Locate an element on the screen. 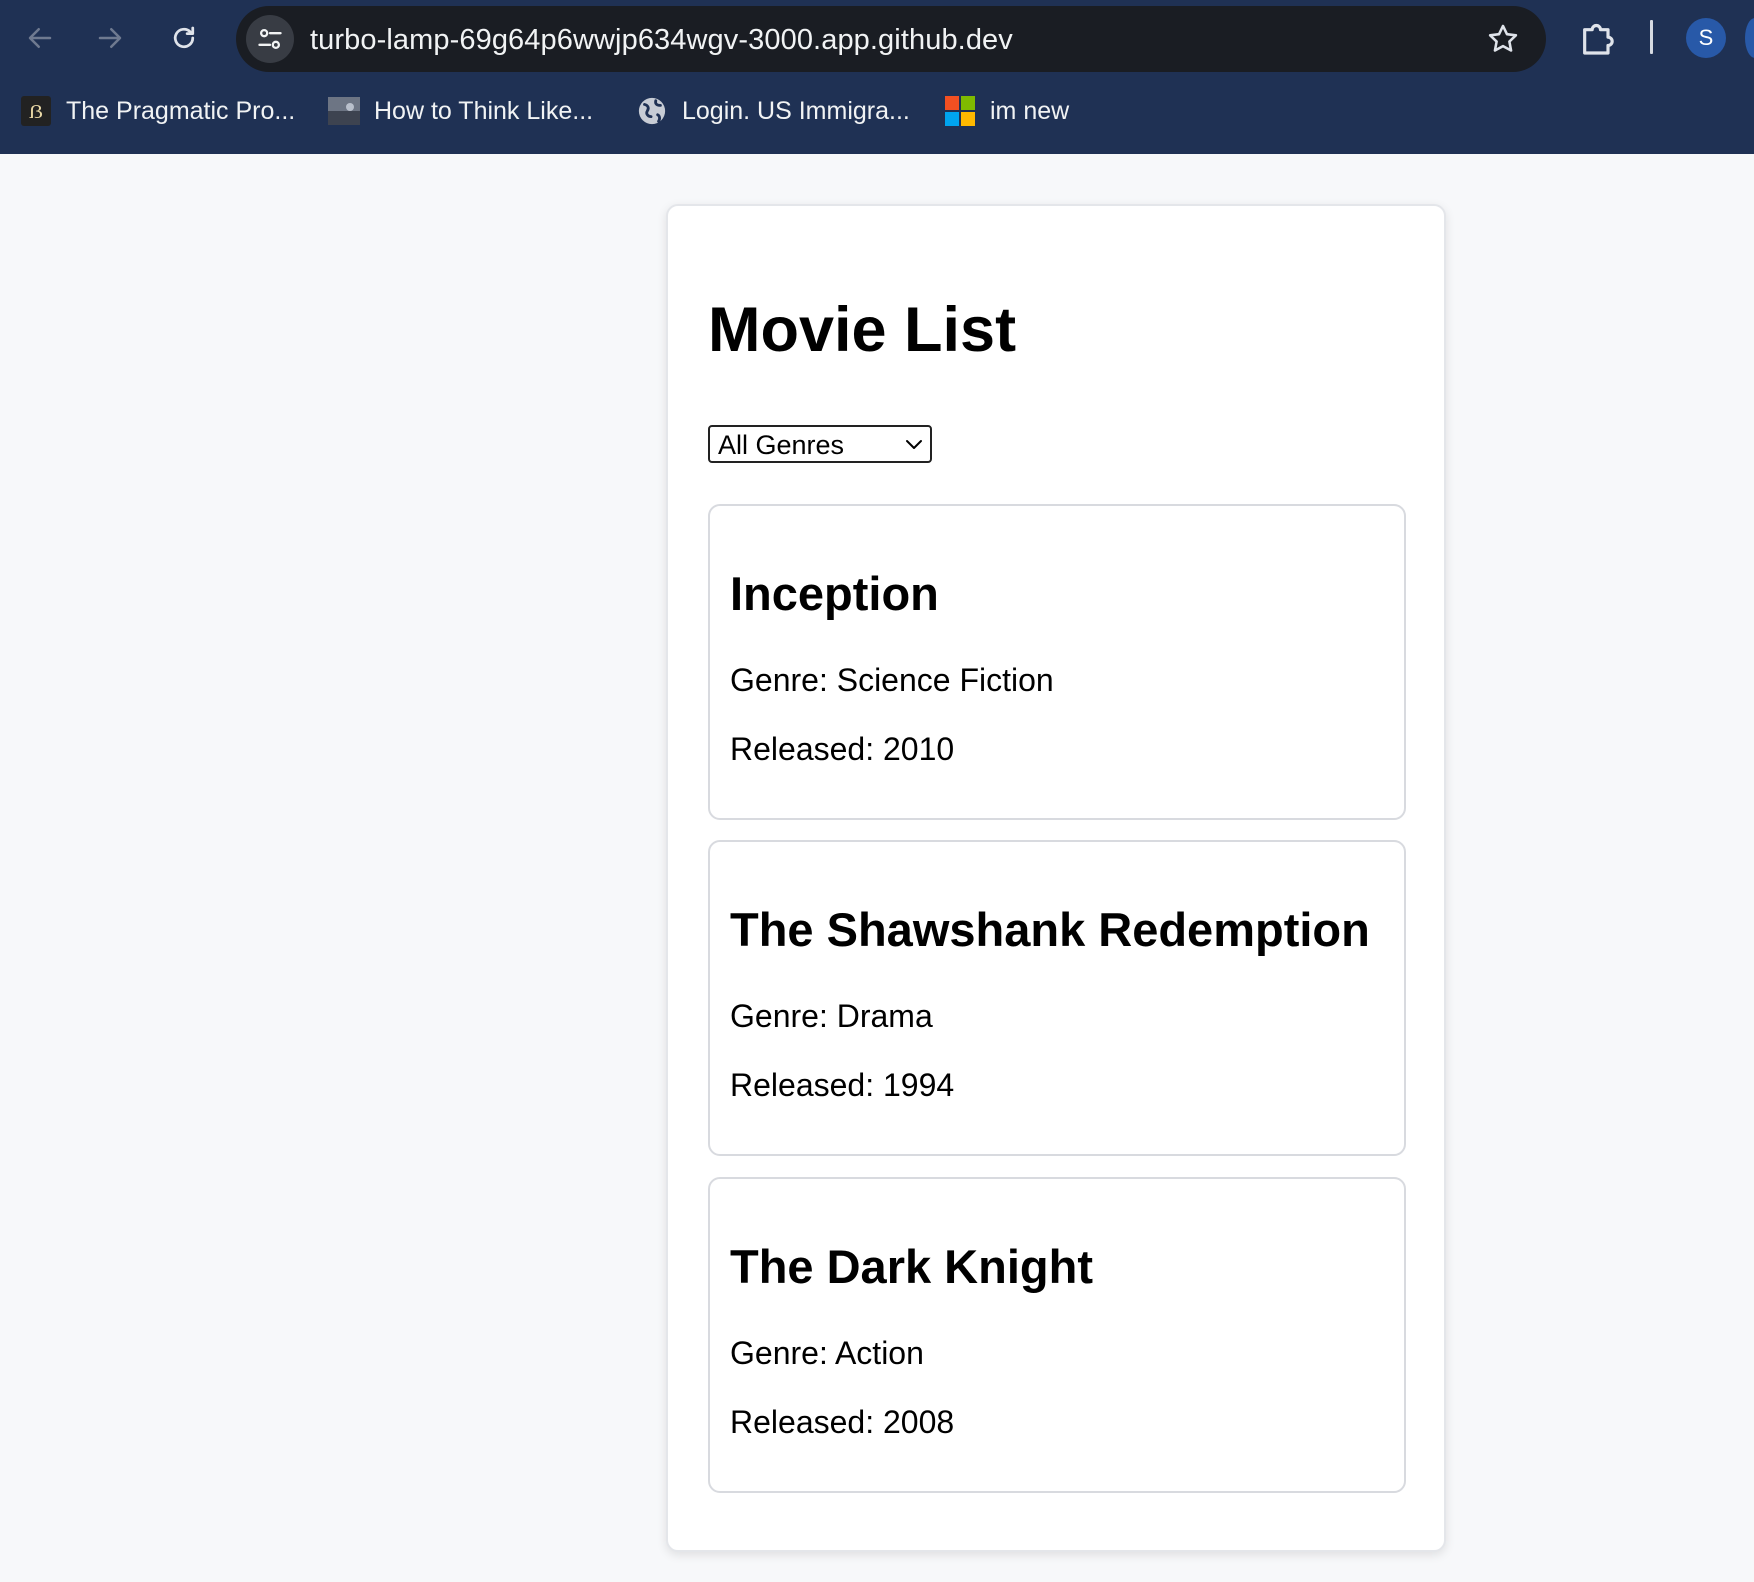 The height and width of the screenshot is (1582, 1754). movie-released: Released: 2010 is located at coordinates (842, 749).